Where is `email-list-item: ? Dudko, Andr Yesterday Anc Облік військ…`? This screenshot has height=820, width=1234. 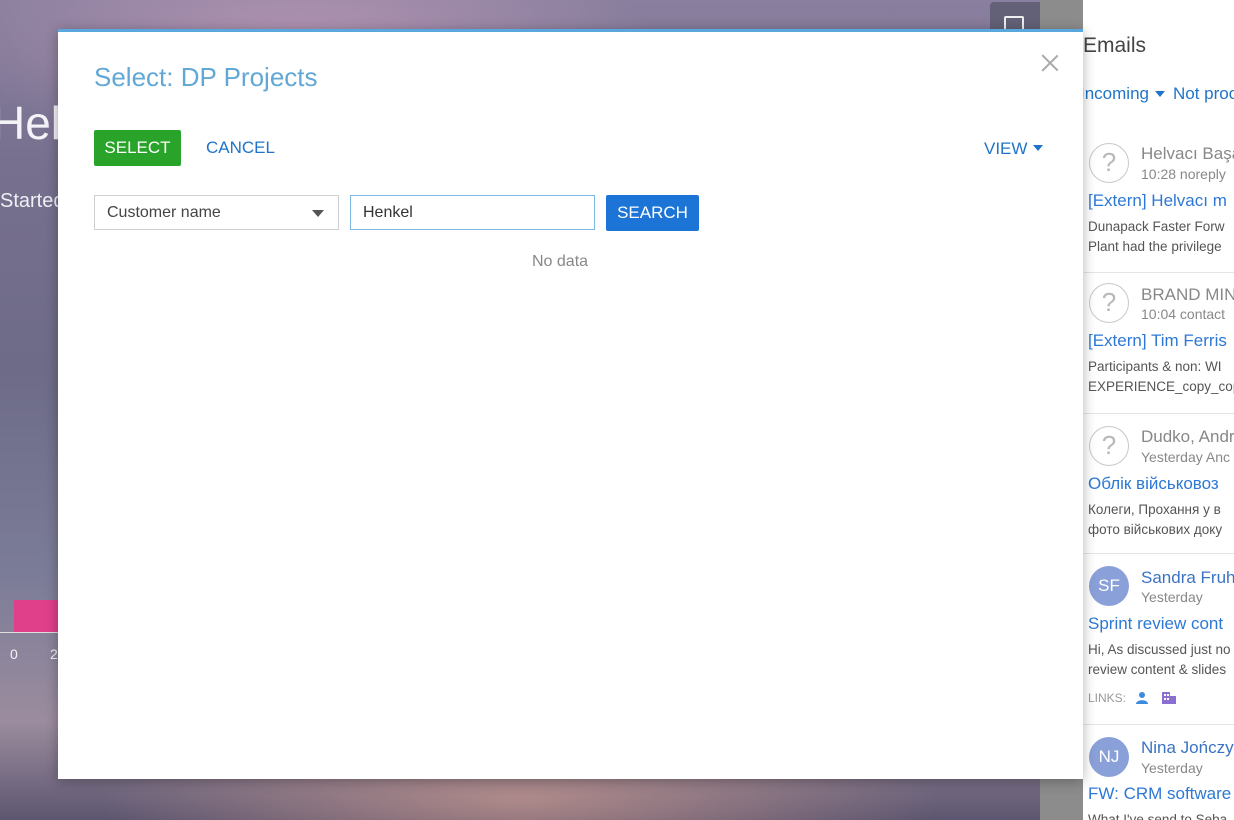
email-list-item: ? Dudko, Andr Yesterday Anc Облік військ… is located at coordinates (1159, 488).